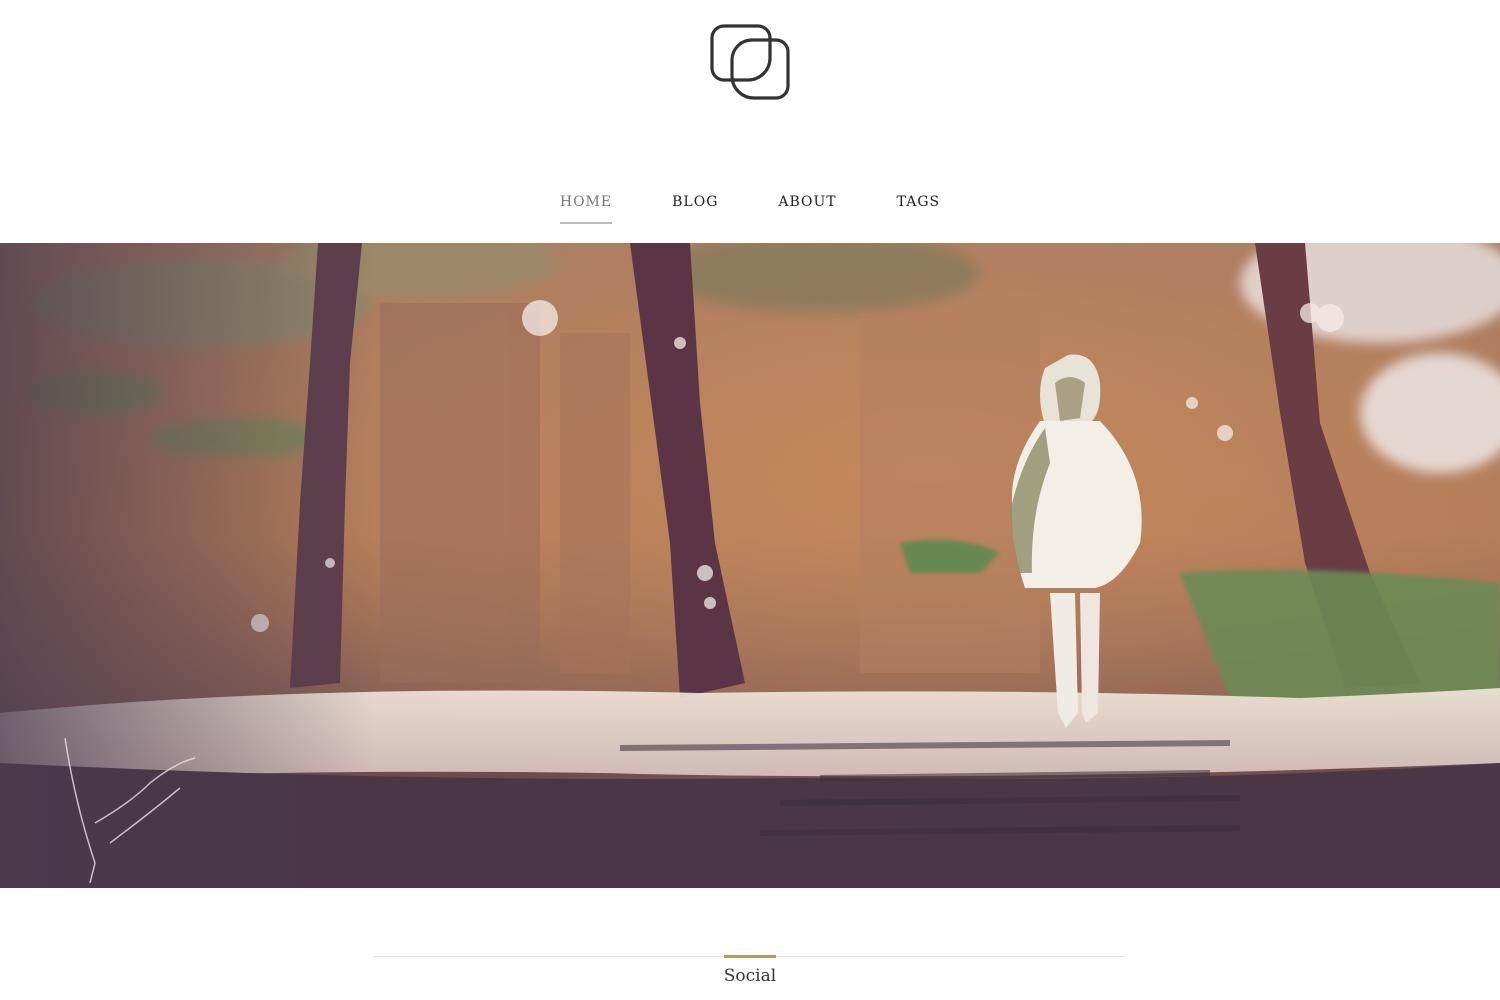  What do you see at coordinates (750, 944) in the screenshot?
I see `social-section: Social` at bounding box center [750, 944].